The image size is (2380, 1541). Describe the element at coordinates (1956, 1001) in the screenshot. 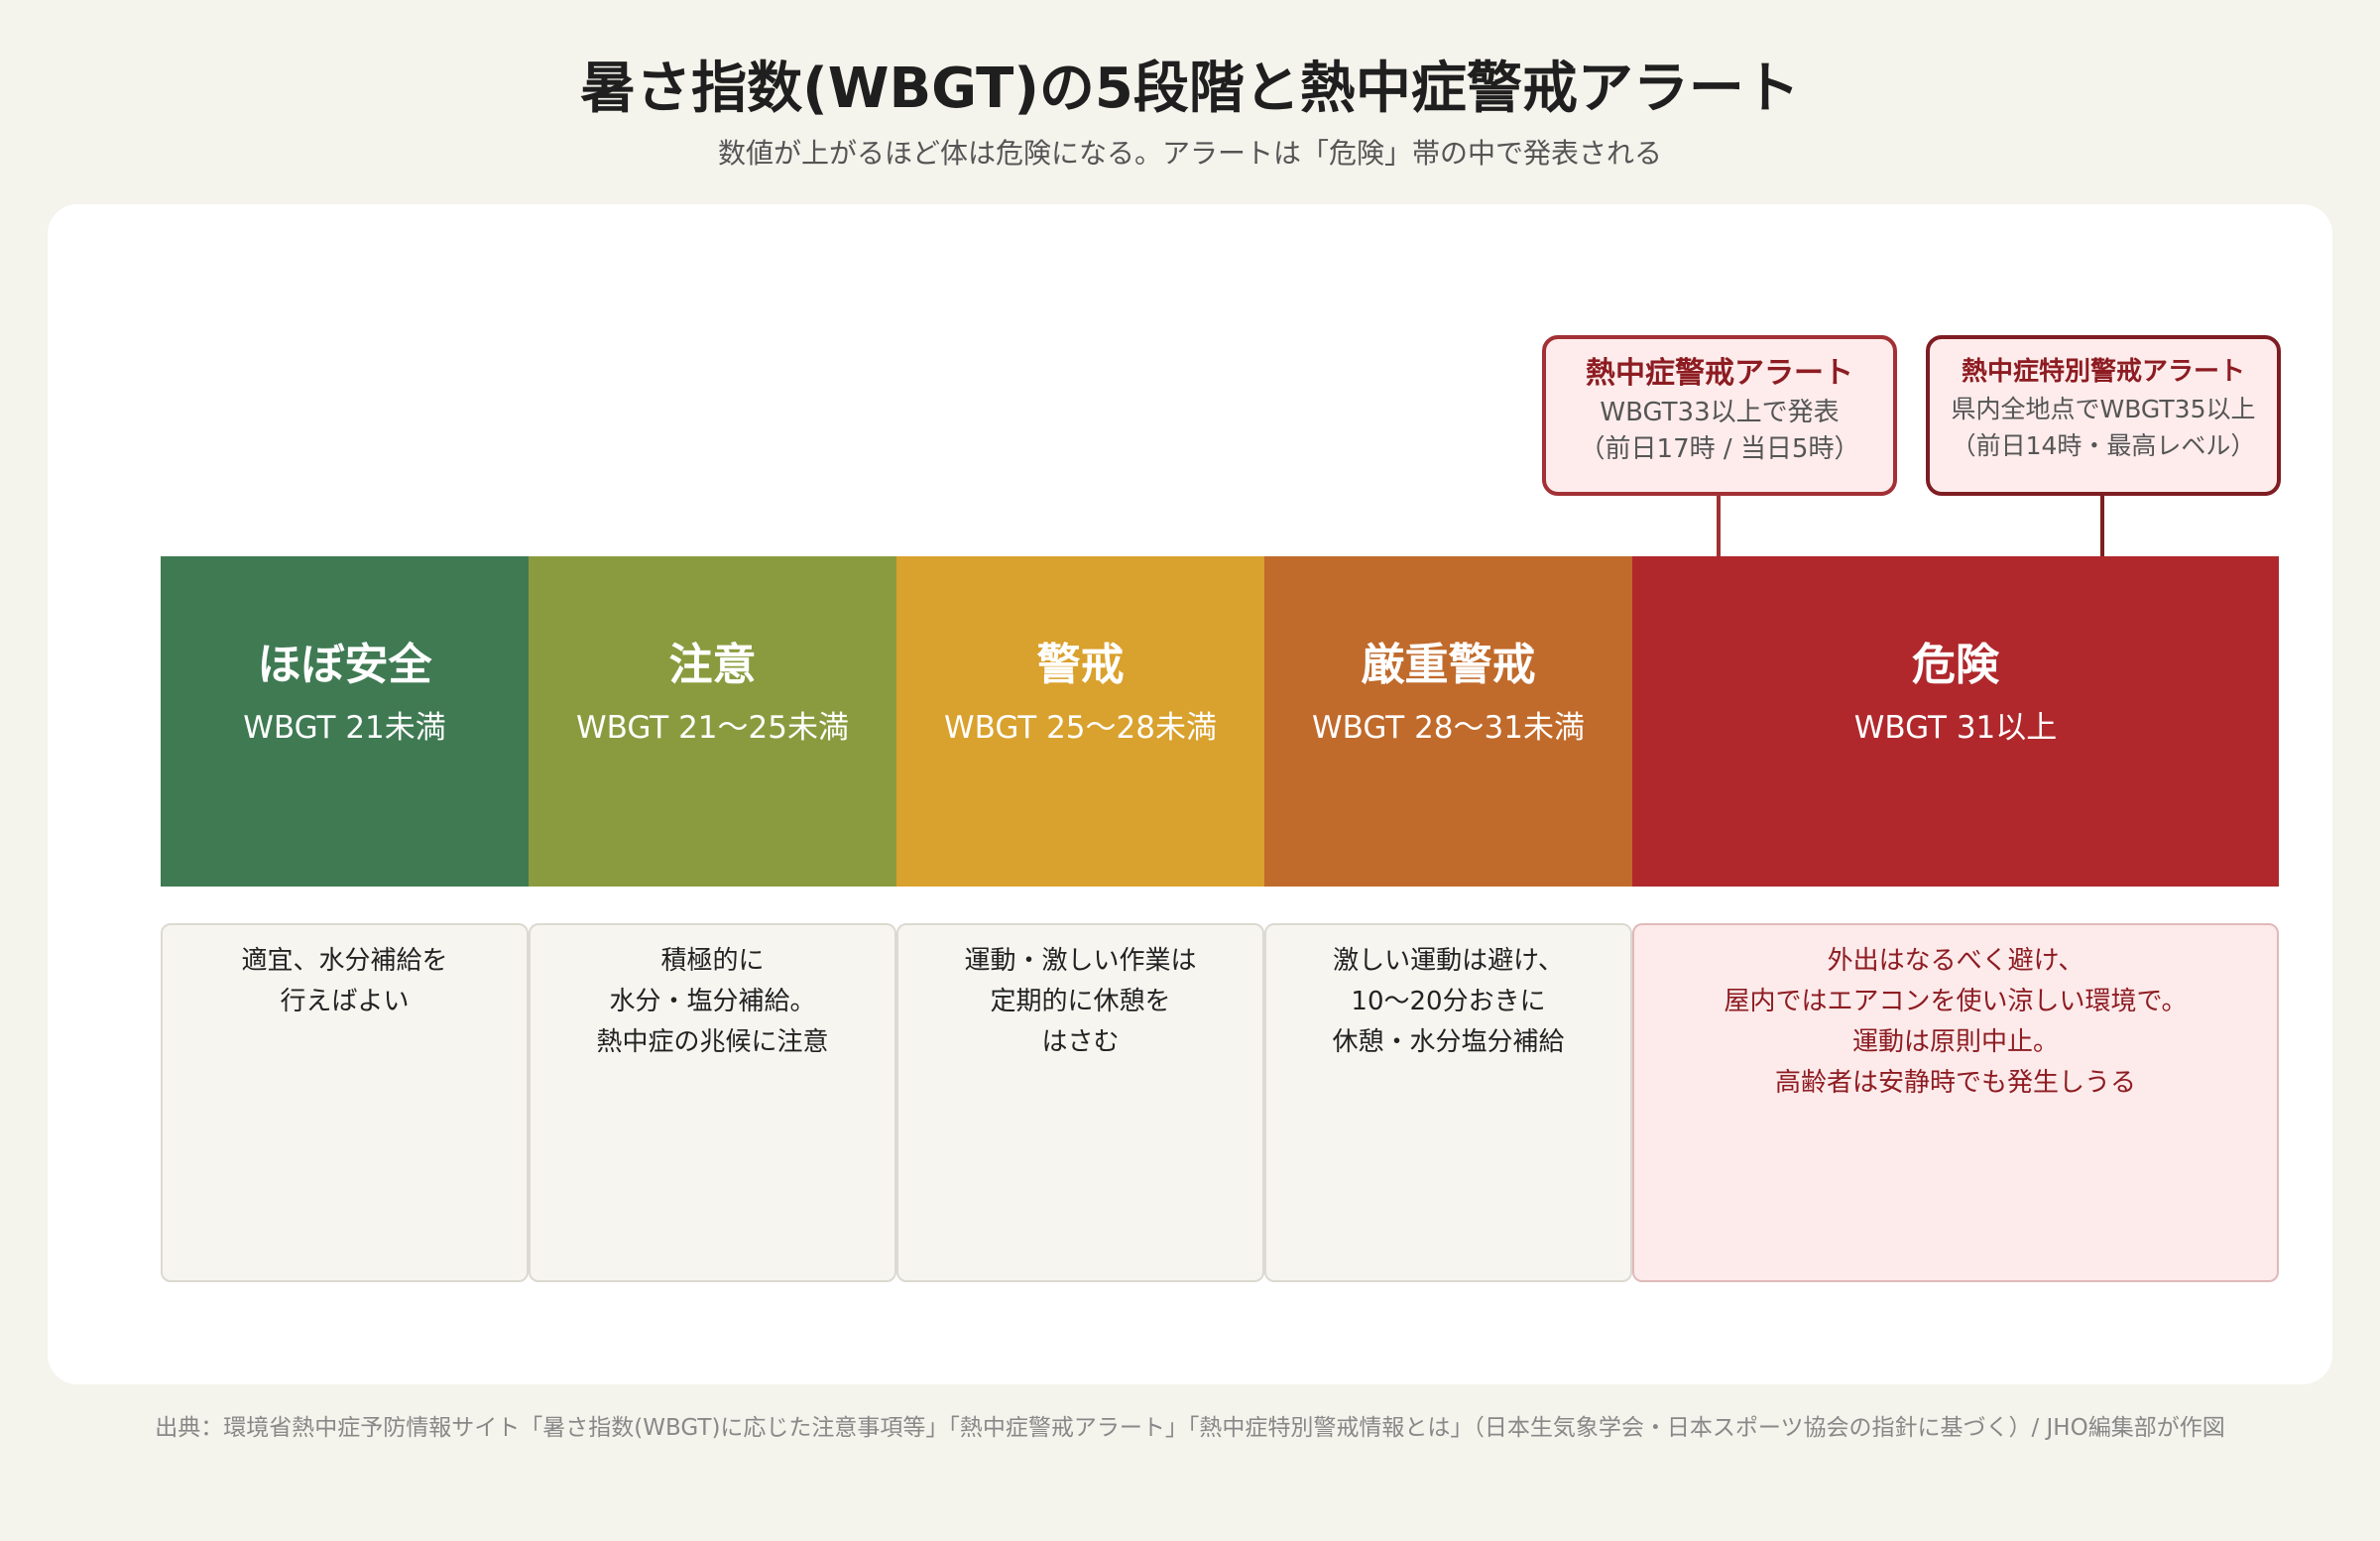

I see `description-line: 屋内ではエアコンを使い涼しい環境で。` at that location.